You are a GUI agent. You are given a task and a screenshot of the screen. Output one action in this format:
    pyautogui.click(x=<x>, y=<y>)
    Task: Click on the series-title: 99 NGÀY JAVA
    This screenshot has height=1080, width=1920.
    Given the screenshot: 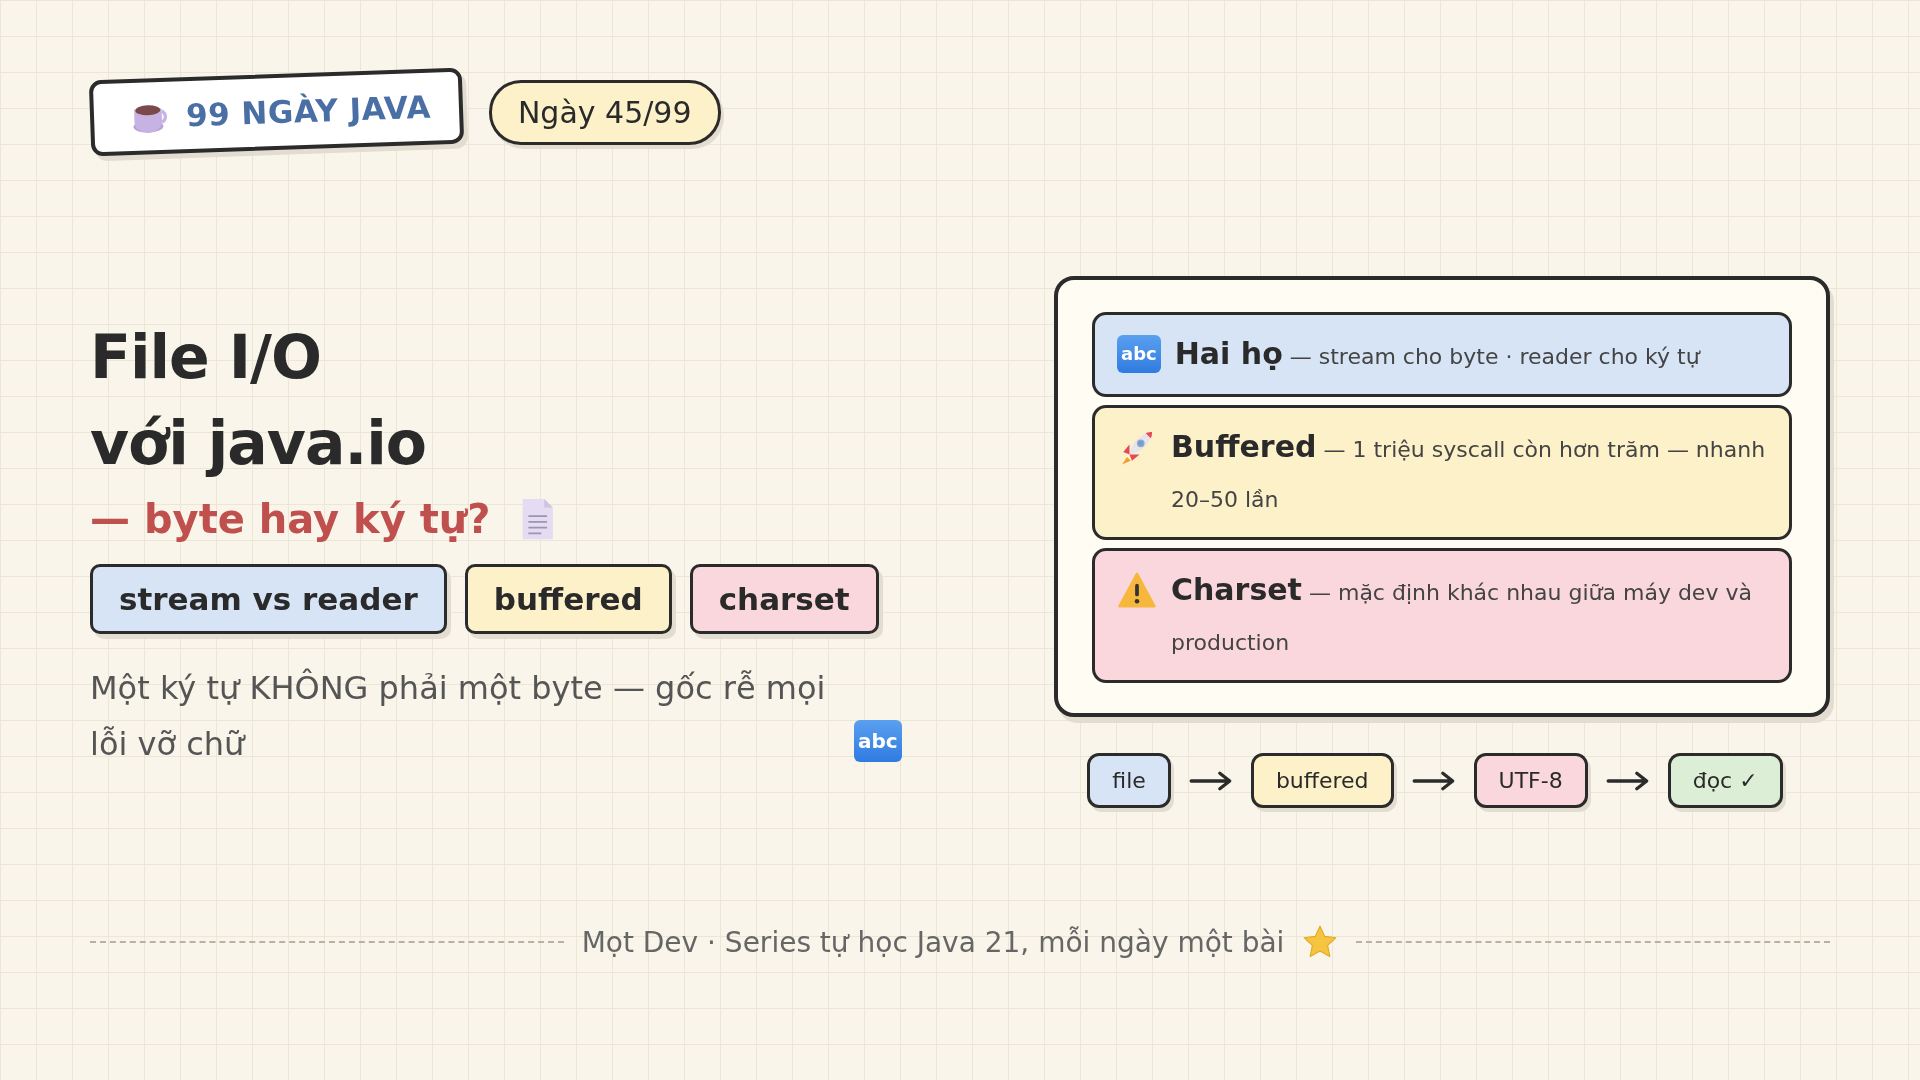 What is the action you would take?
    pyautogui.click(x=308, y=111)
    